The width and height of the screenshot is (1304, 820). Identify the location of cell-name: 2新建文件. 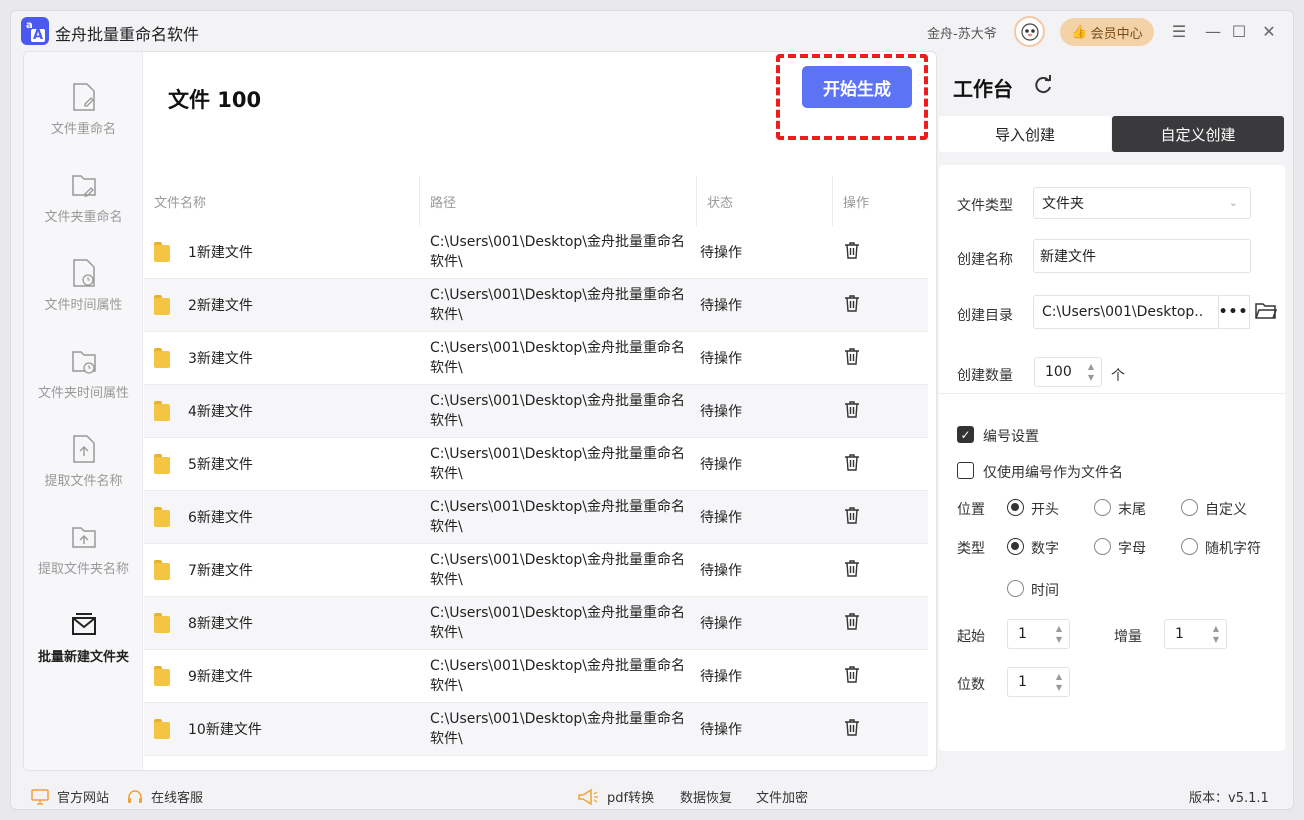
(282, 305).